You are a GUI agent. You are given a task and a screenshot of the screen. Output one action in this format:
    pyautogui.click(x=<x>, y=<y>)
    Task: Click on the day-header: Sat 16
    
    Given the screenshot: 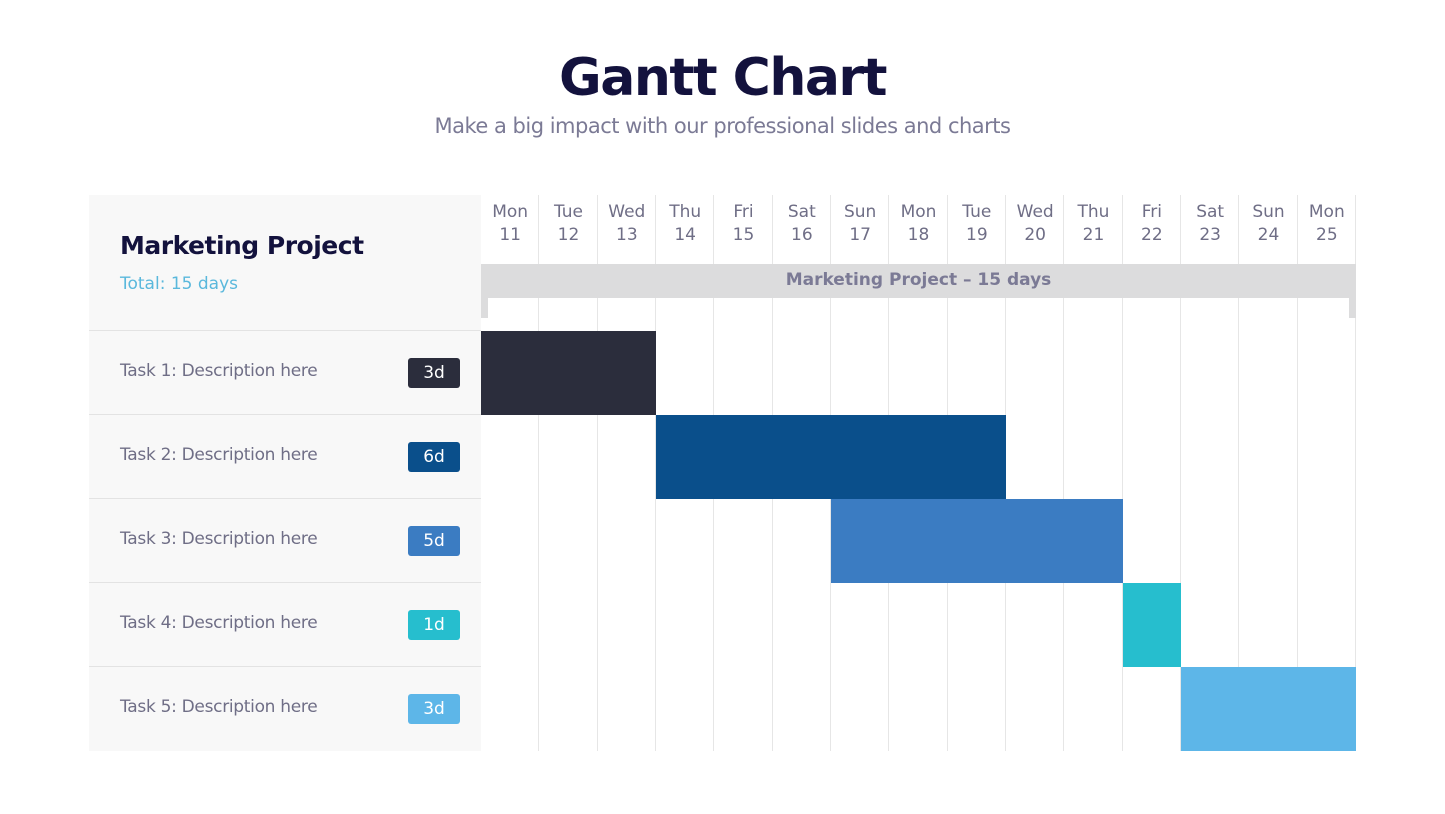 What is the action you would take?
    pyautogui.click(x=802, y=224)
    